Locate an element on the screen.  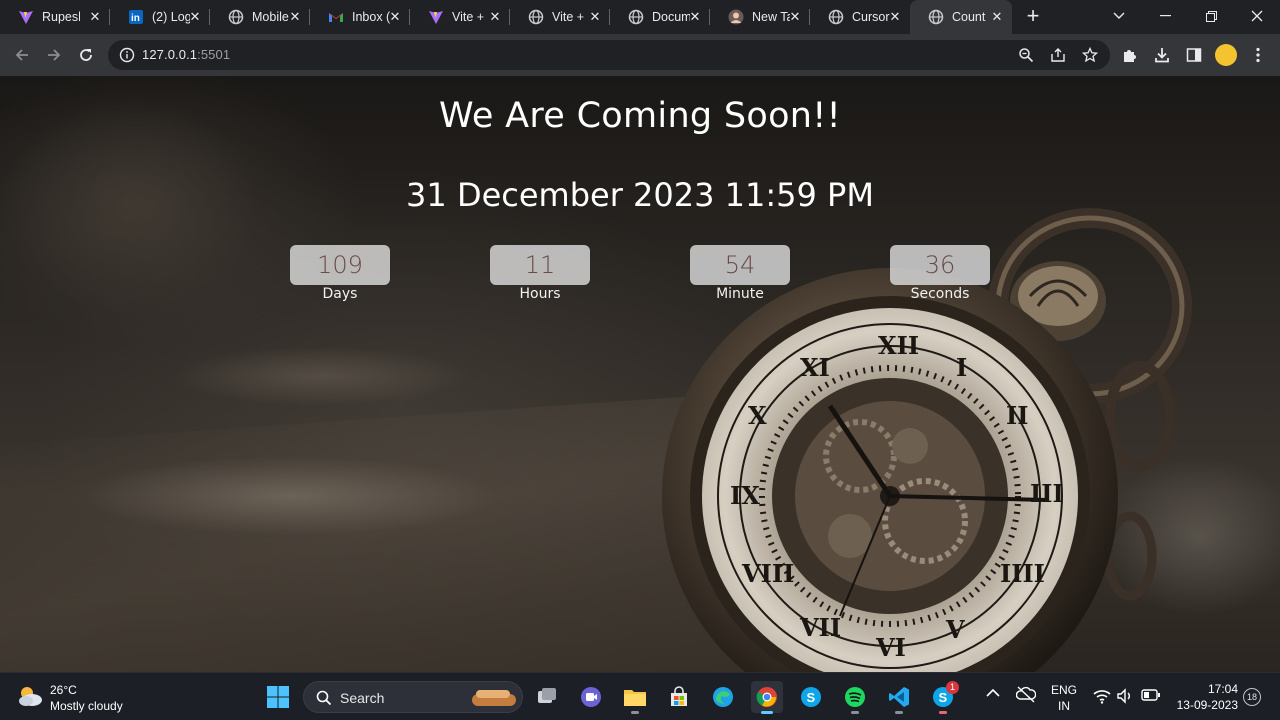
url-text: 127.0.0.1:5501 is located at coordinates (186, 54).